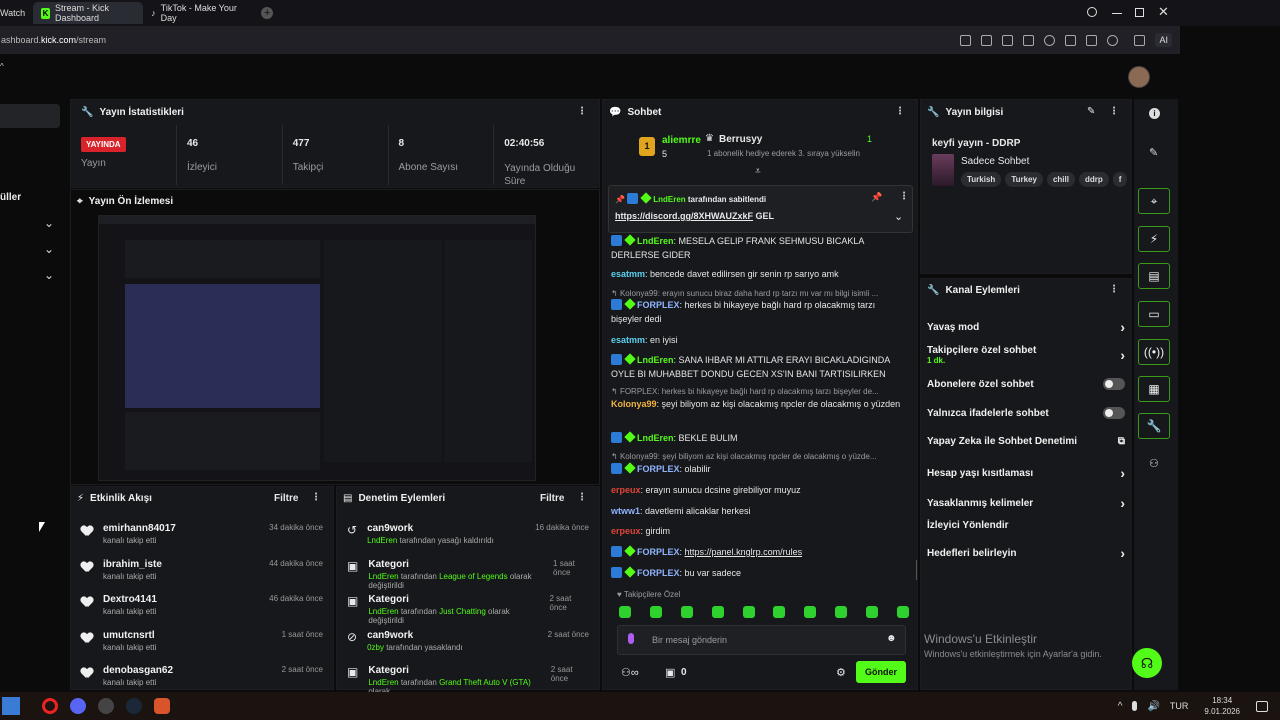  I want to click on emoji-icon: ☻, so click(891, 638).